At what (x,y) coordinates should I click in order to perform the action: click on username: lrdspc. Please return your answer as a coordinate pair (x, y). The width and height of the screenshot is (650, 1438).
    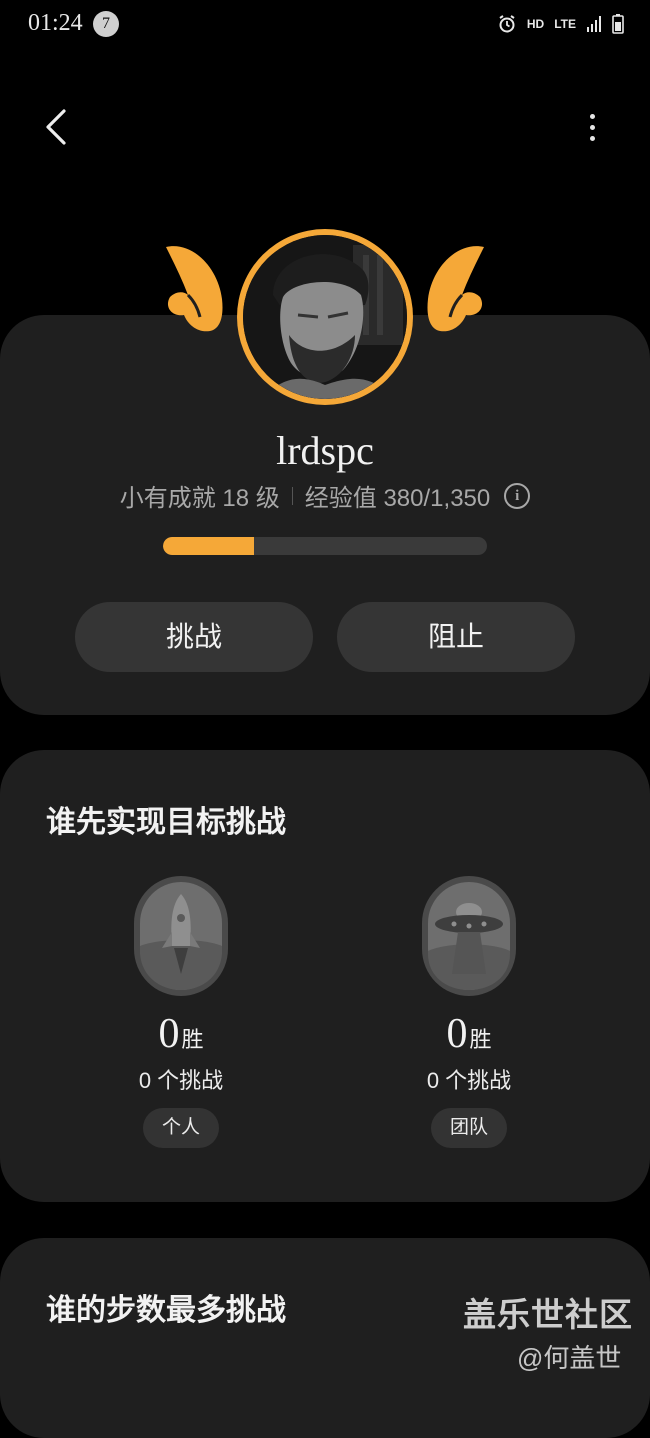
    Looking at the image, I should click on (325, 450).